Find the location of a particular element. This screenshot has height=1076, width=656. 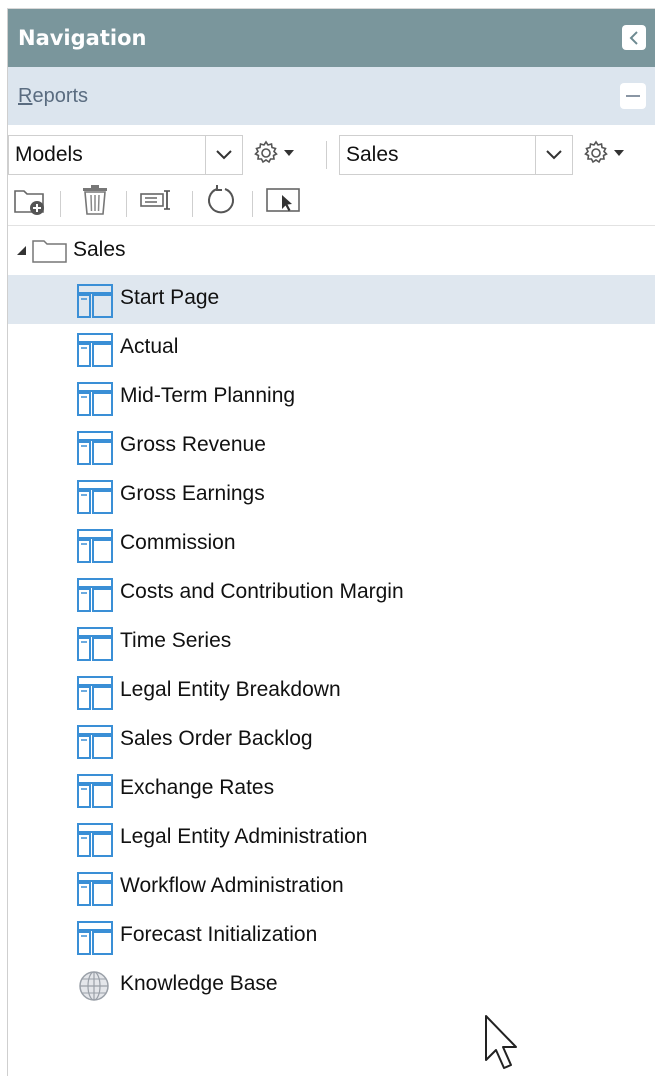

new-folder-button is located at coordinates (31, 200).